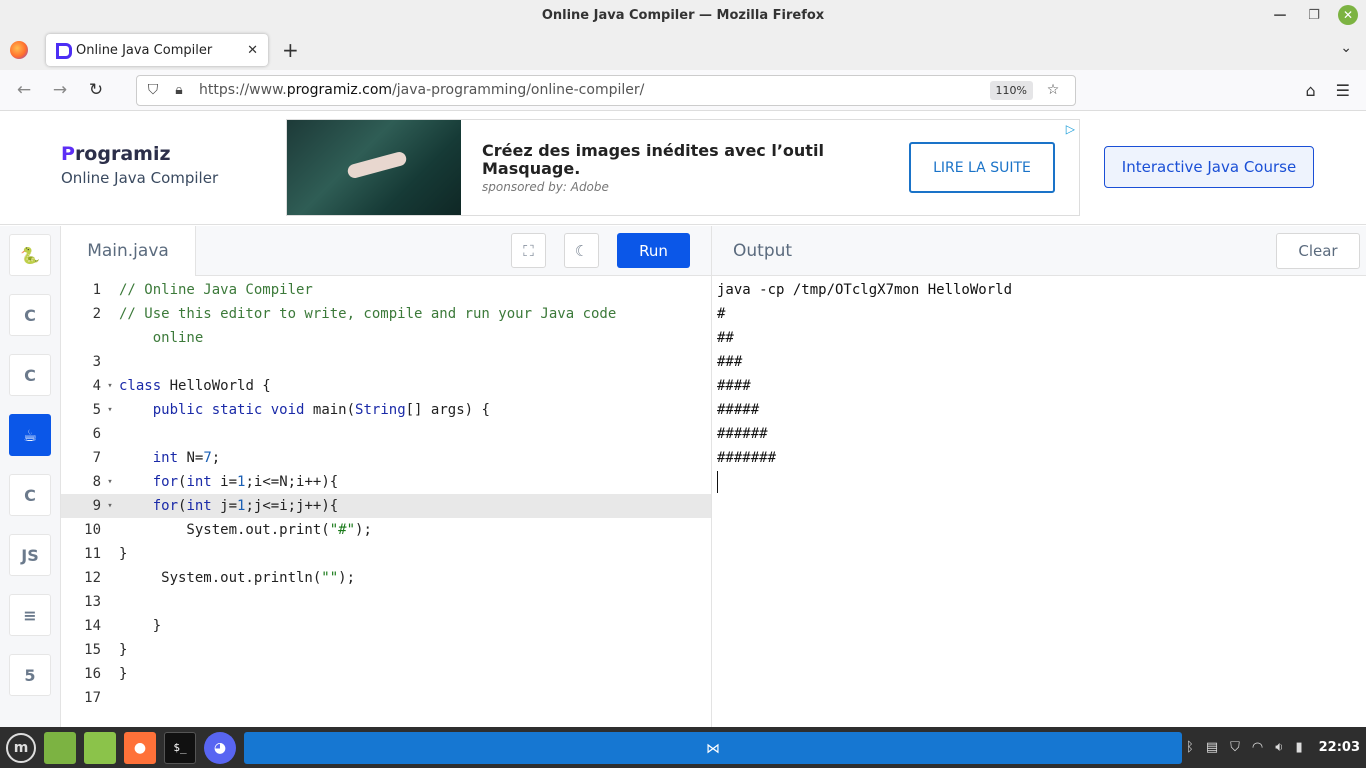  What do you see at coordinates (581, 250) in the screenshot?
I see `dark-mode-icon: ☾` at bounding box center [581, 250].